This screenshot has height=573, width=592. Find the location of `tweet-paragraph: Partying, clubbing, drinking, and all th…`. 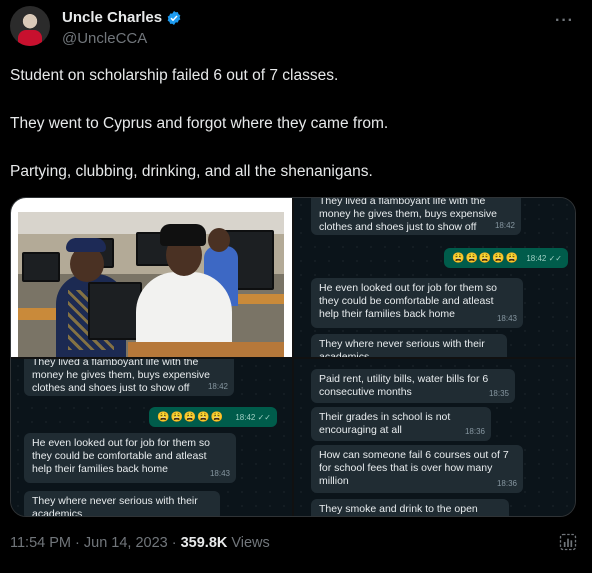

tweet-paragraph: Partying, clubbing, drinking, and all th… is located at coordinates (191, 171).